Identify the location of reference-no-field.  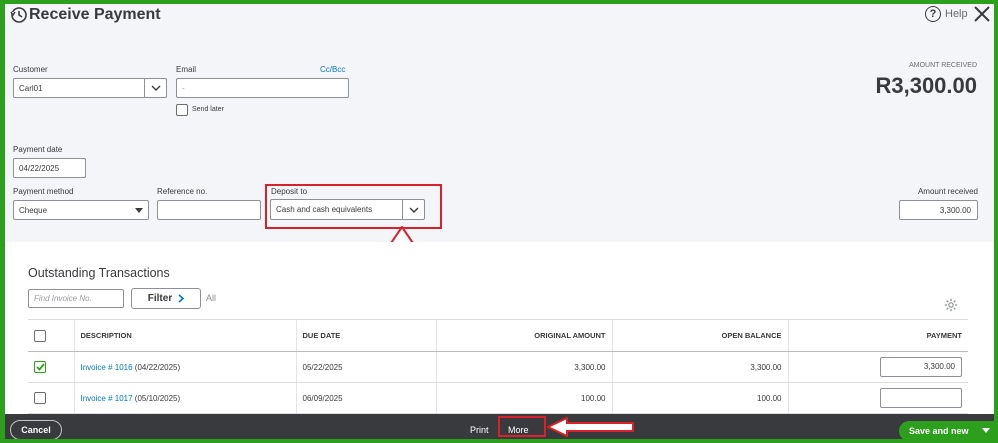
(209, 210).